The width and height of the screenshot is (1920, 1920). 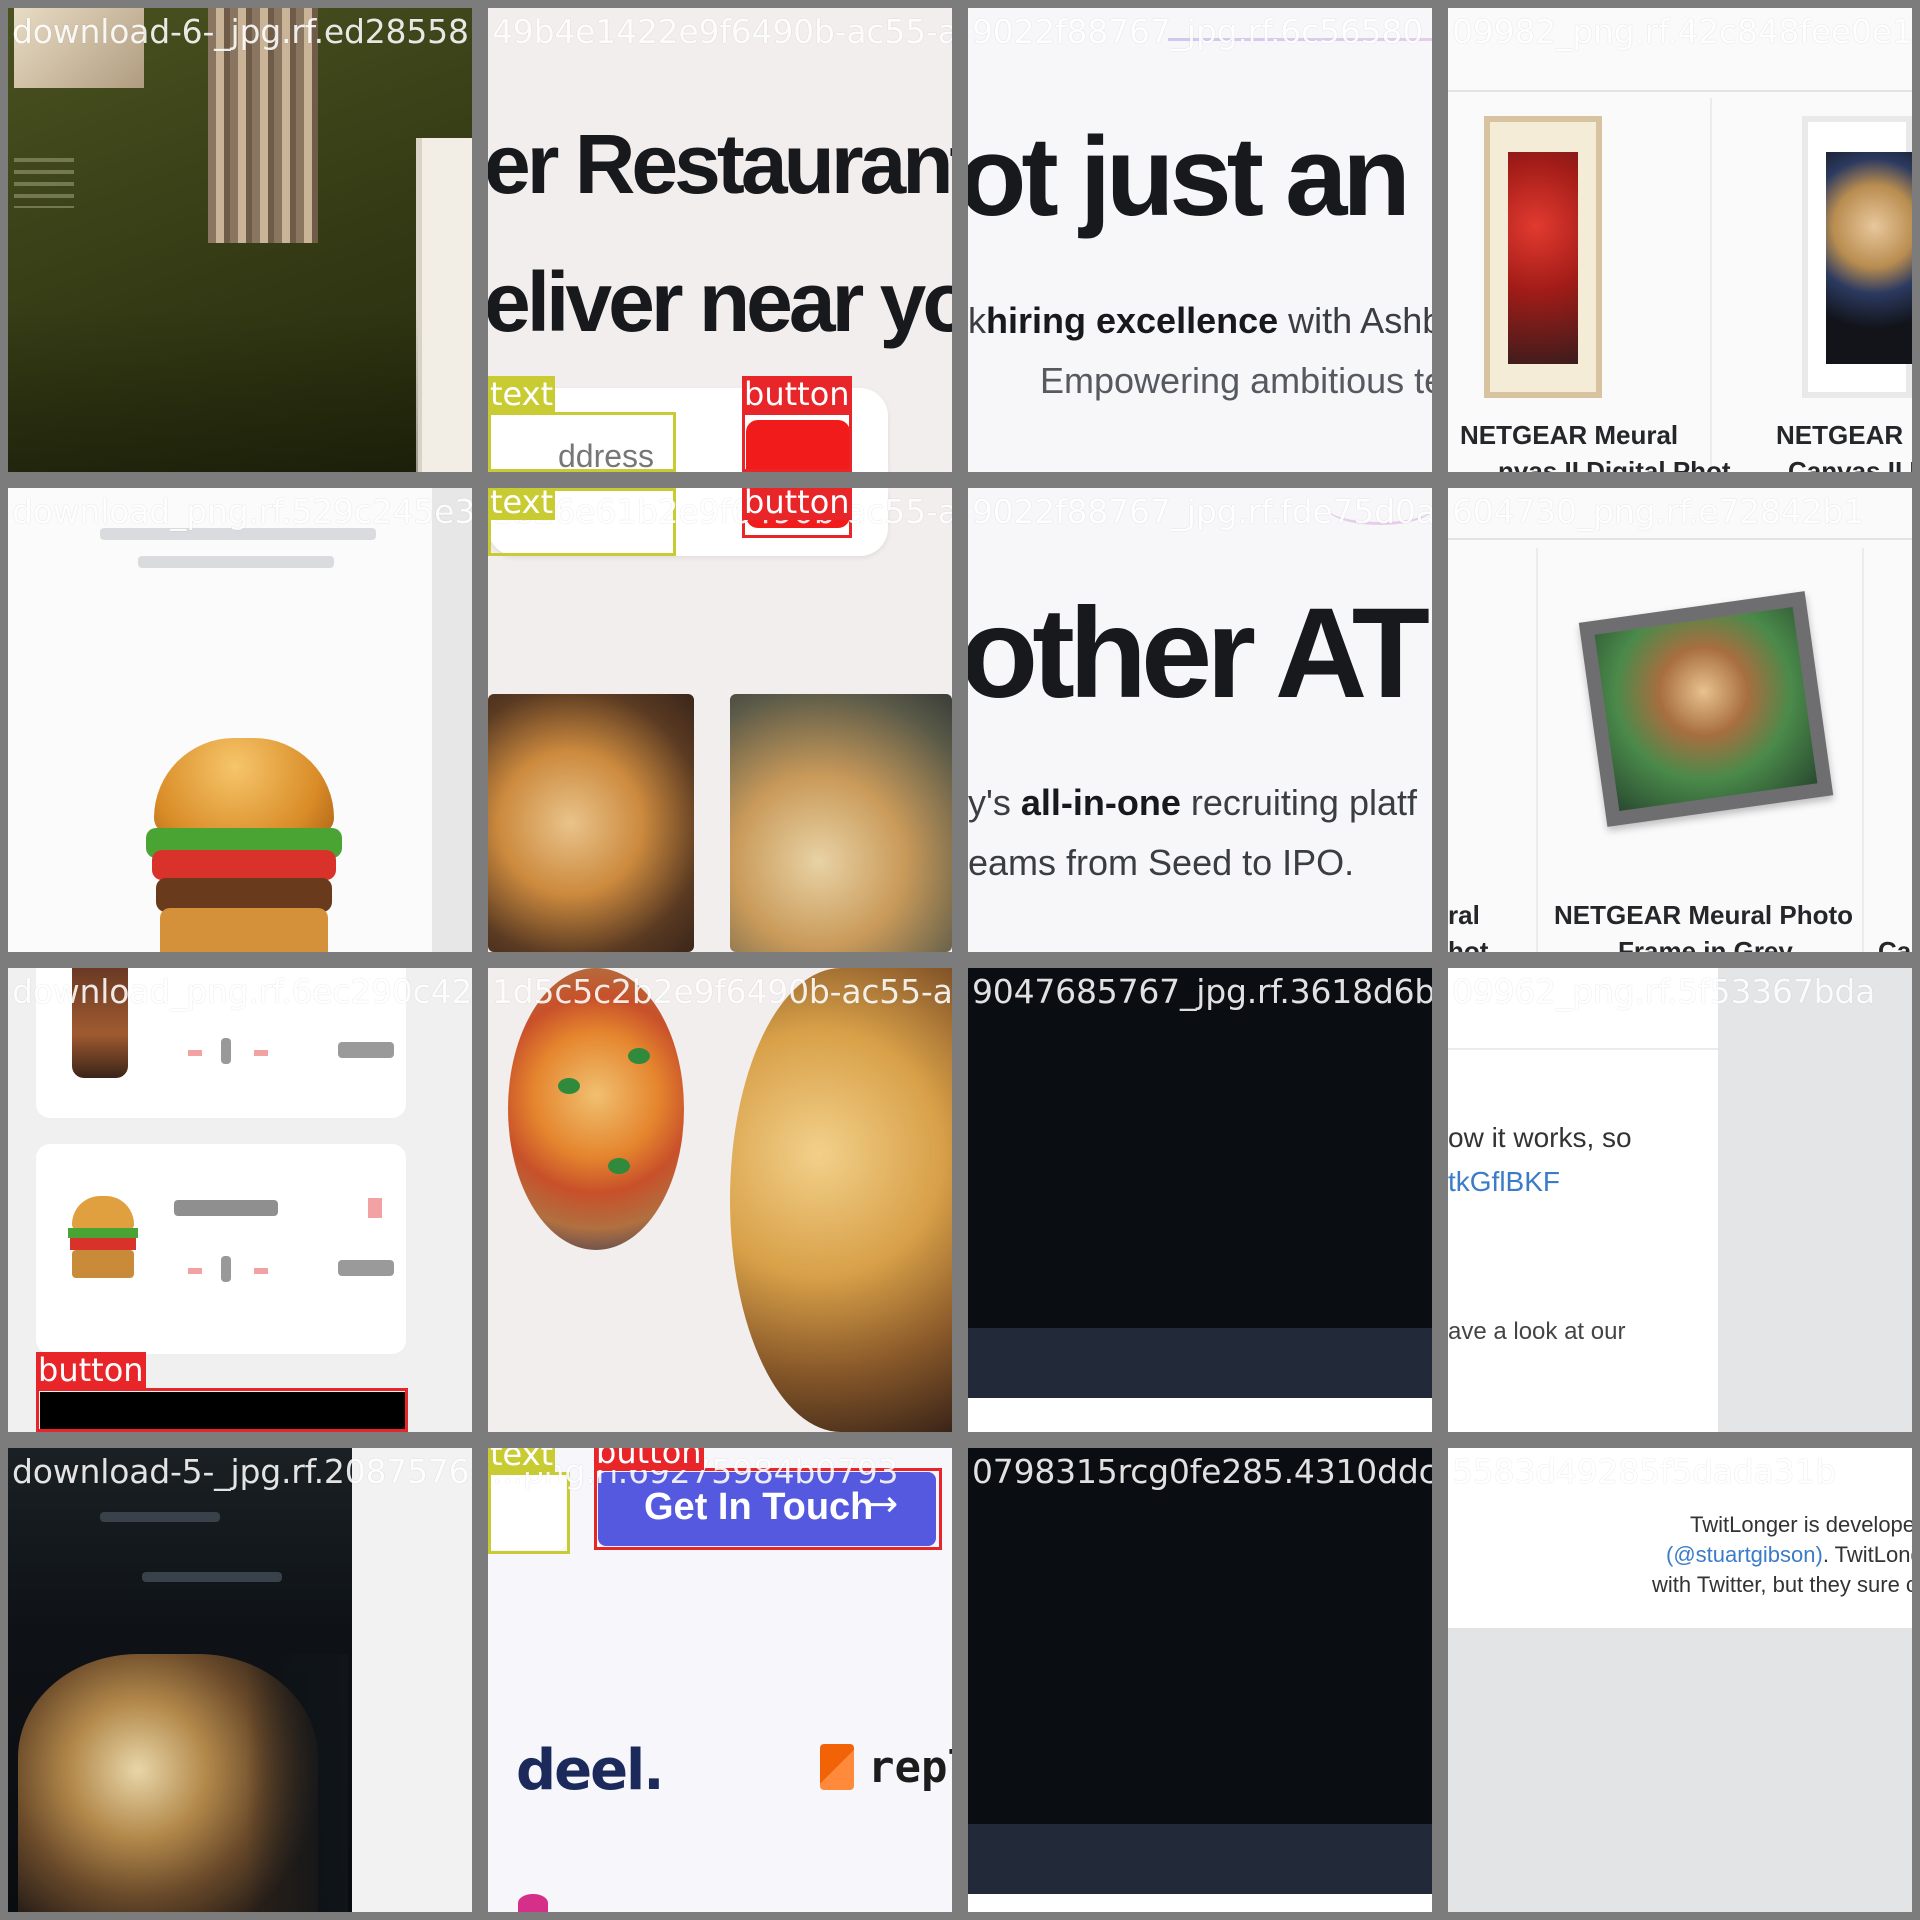 What do you see at coordinates (977, 320) in the screenshot?
I see `sub-pre: k` at bounding box center [977, 320].